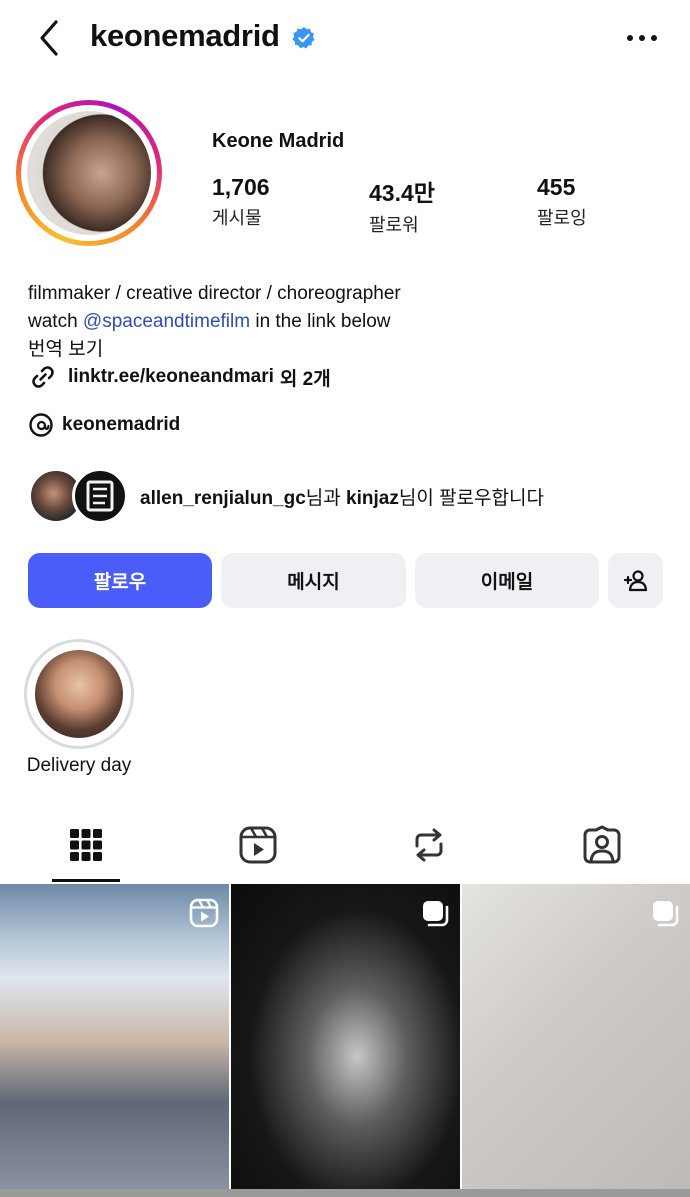 This screenshot has width=690, height=1197. I want to click on active-tab-indicator, so click(86, 880).